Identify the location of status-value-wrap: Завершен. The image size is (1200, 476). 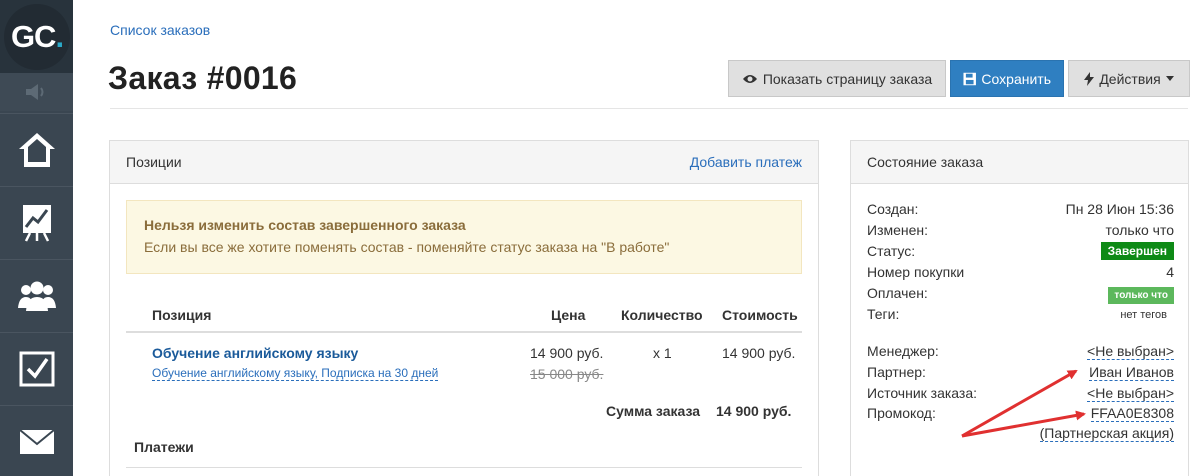
(1137, 251).